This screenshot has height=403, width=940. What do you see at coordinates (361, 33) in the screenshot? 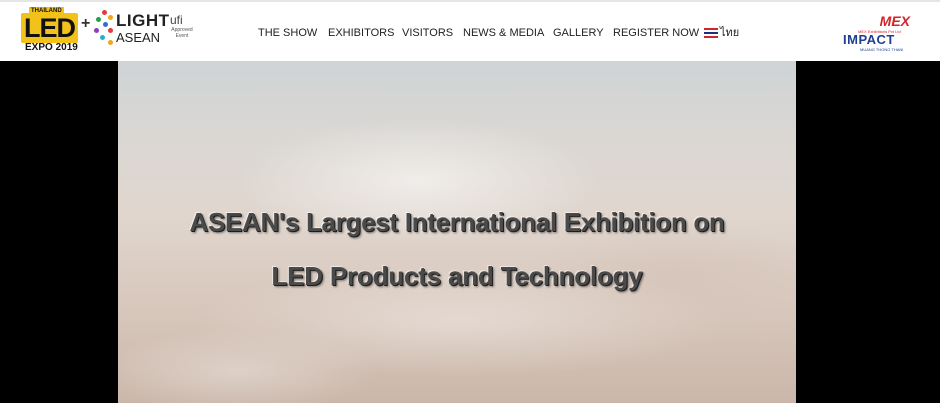
I see `nav-item-exhibitors: EXHIBITORS` at bounding box center [361, 33].